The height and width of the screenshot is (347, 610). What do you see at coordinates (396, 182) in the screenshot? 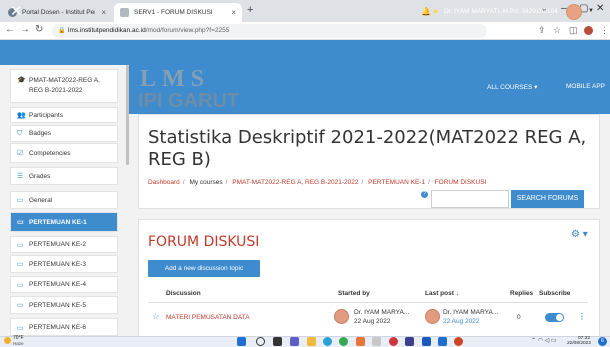
I see `breadcrumb-section: PERTEMUAN KE-1` at bounding box center [396, 182].